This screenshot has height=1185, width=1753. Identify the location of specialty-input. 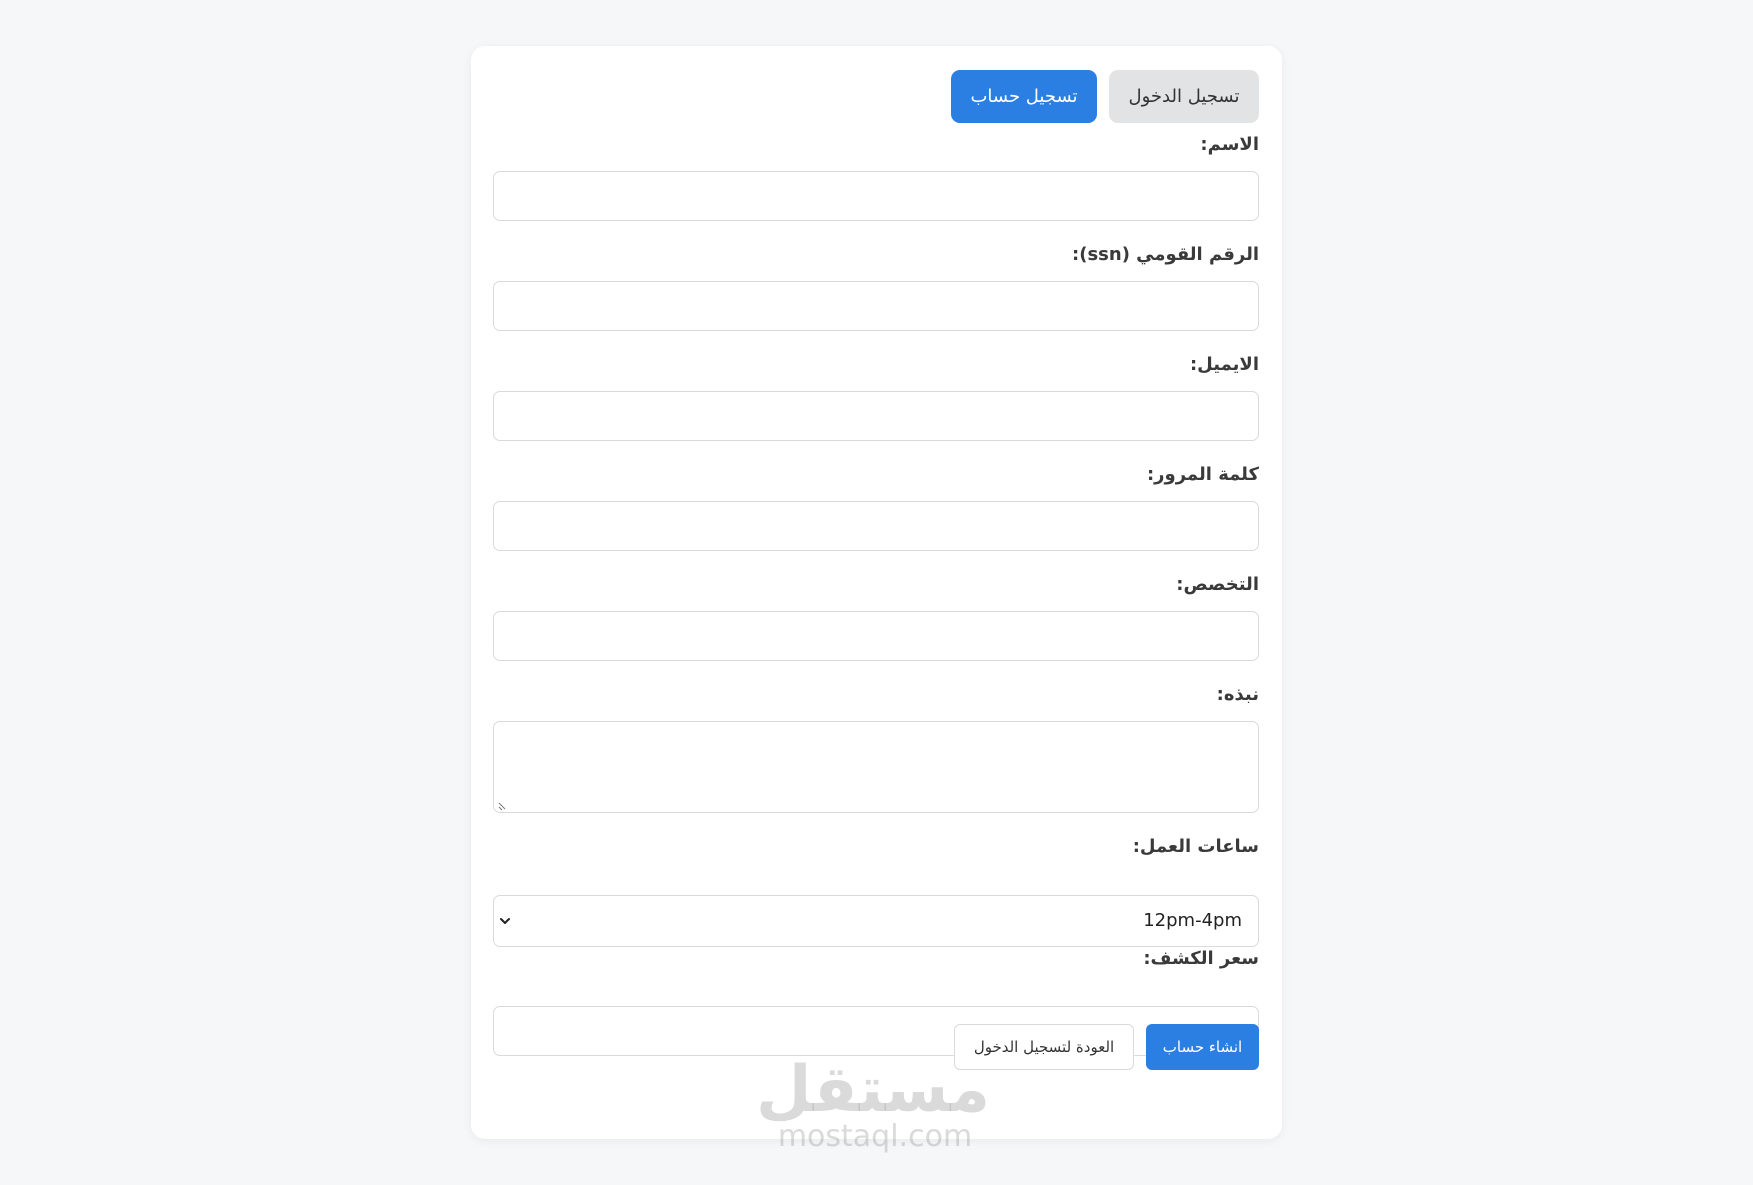
(876, 636).